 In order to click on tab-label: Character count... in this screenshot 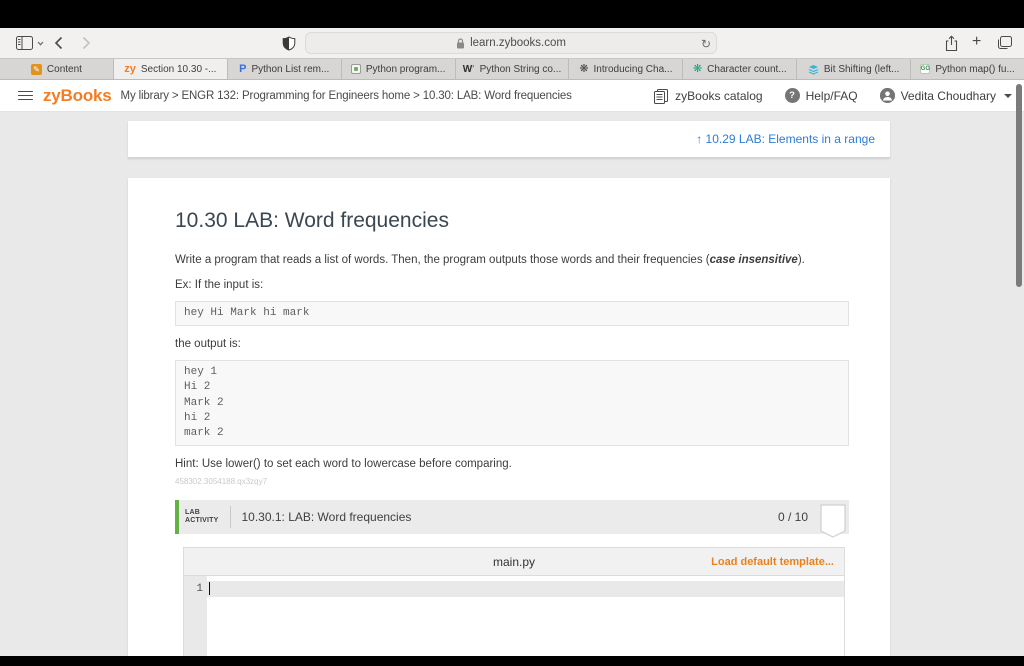, I will do `click(747, 69)`.